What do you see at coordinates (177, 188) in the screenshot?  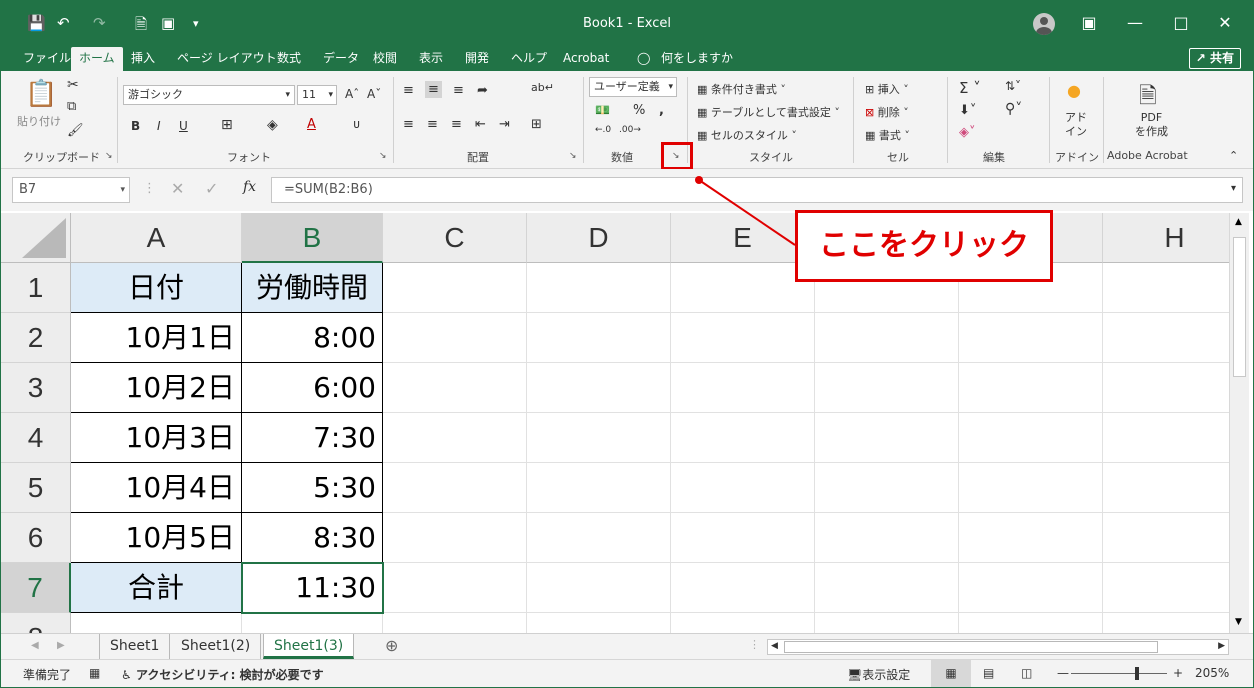 I see `cancel-icon: ✕` at bounding box center [177, 188].